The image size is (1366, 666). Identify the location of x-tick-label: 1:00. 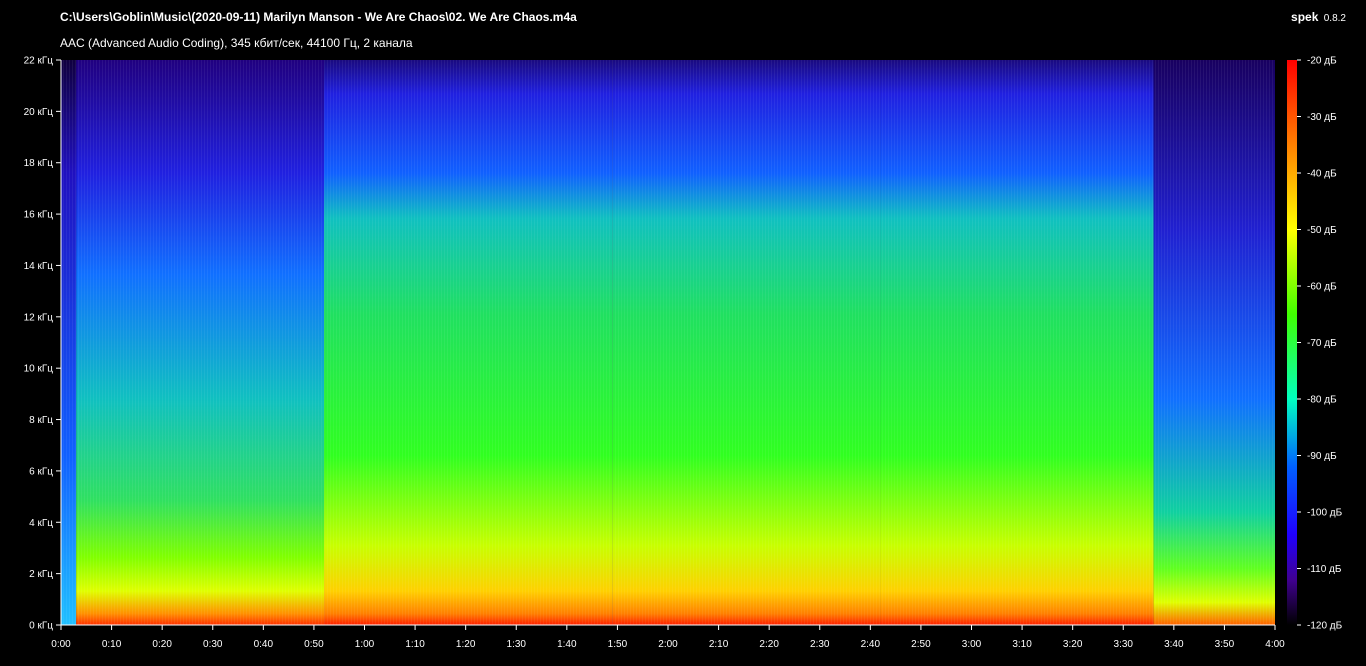
(365, 644).